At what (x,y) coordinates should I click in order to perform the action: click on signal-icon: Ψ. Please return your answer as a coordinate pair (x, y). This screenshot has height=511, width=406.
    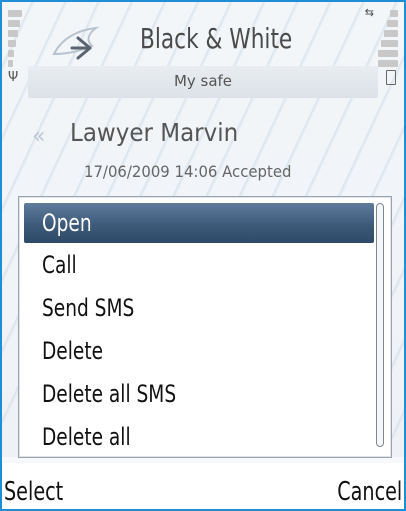
    Looking at the image, I should click on (13, 77).